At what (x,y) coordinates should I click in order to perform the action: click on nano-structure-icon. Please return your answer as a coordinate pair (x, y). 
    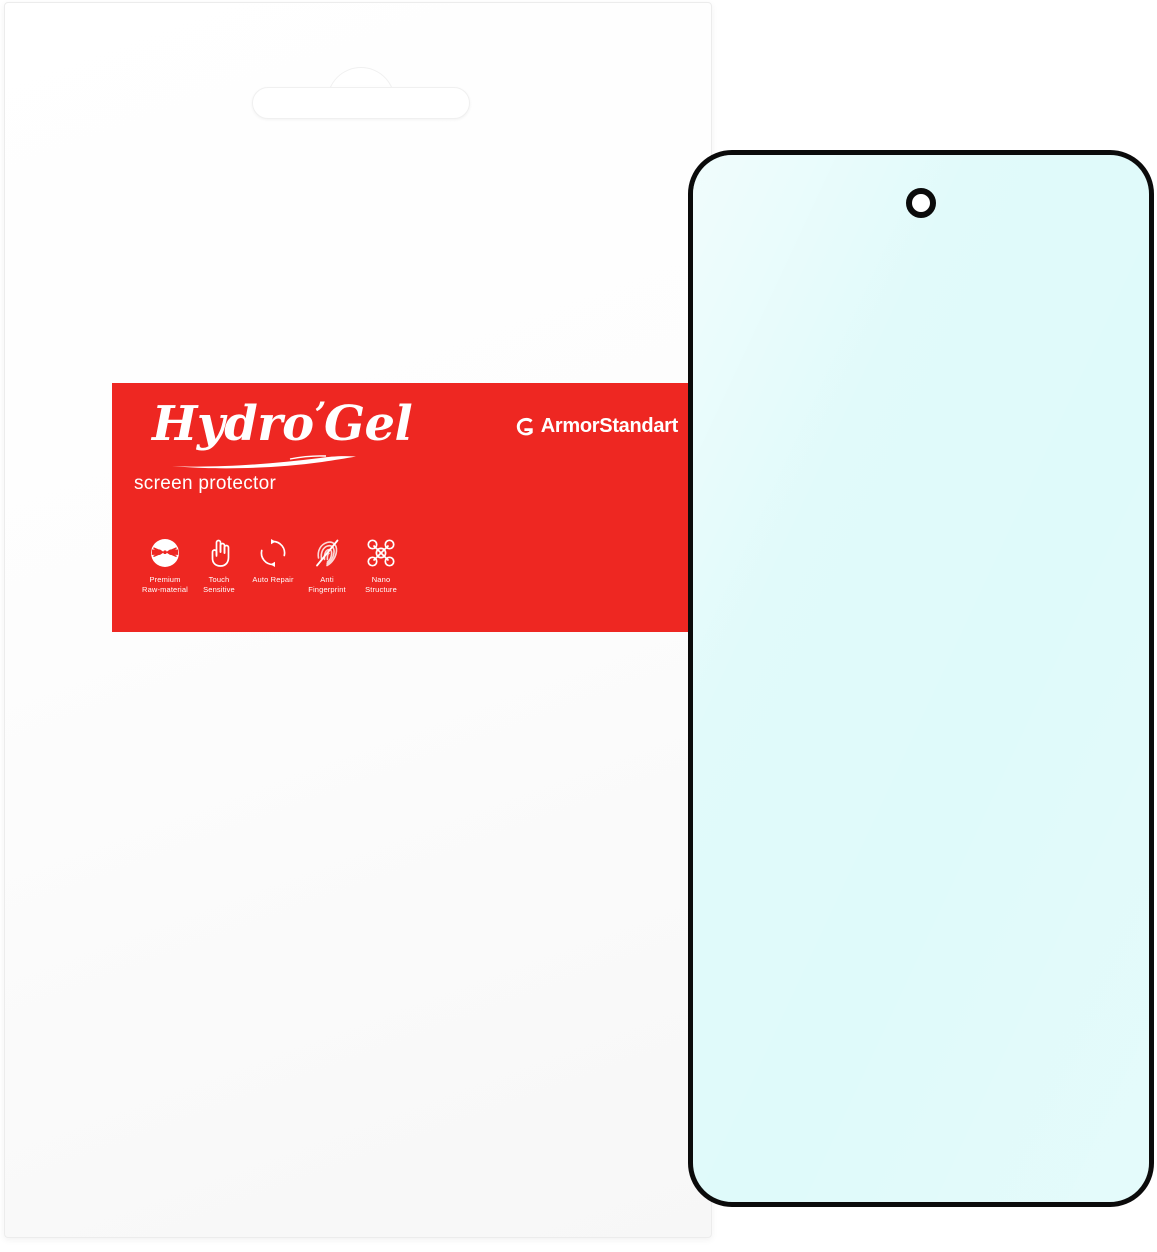
    Looking at the image, I should click on (381, 553).